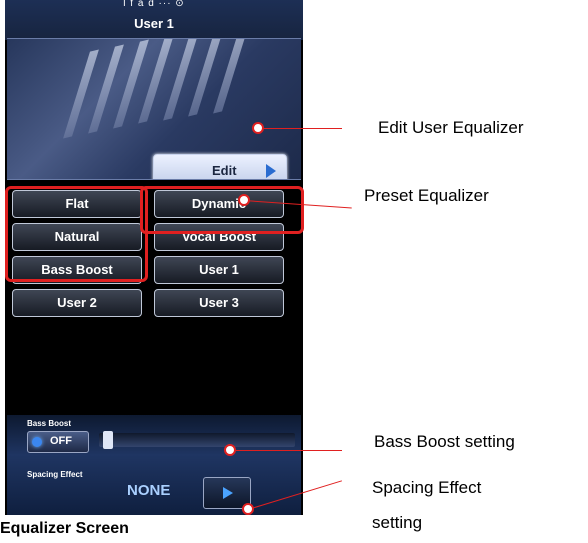 Image resolution: width=588 pixels, height=543 pixels. Describe the element at coordinates (444, 441) in the screenshot. I see `callout-bass: Bass Boost setting` at that location.